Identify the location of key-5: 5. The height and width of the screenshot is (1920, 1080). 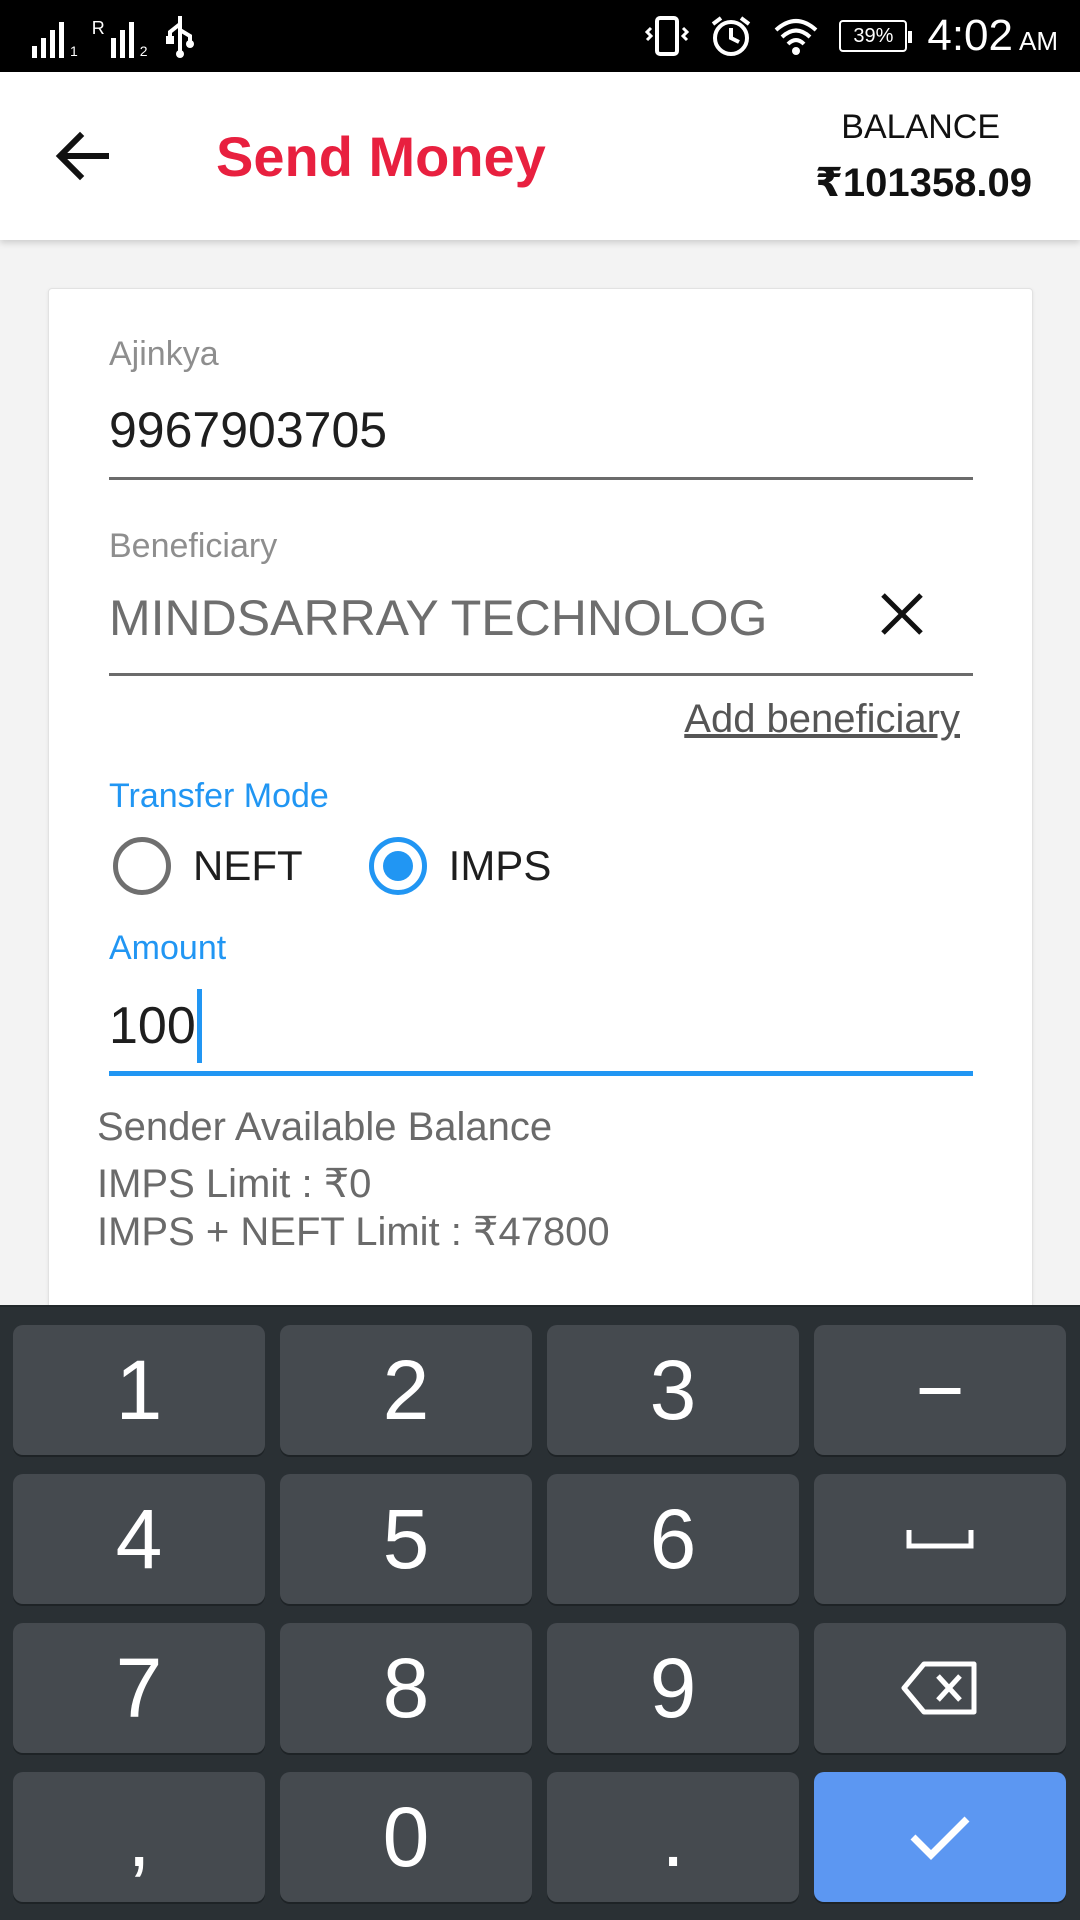
(406, 1539).